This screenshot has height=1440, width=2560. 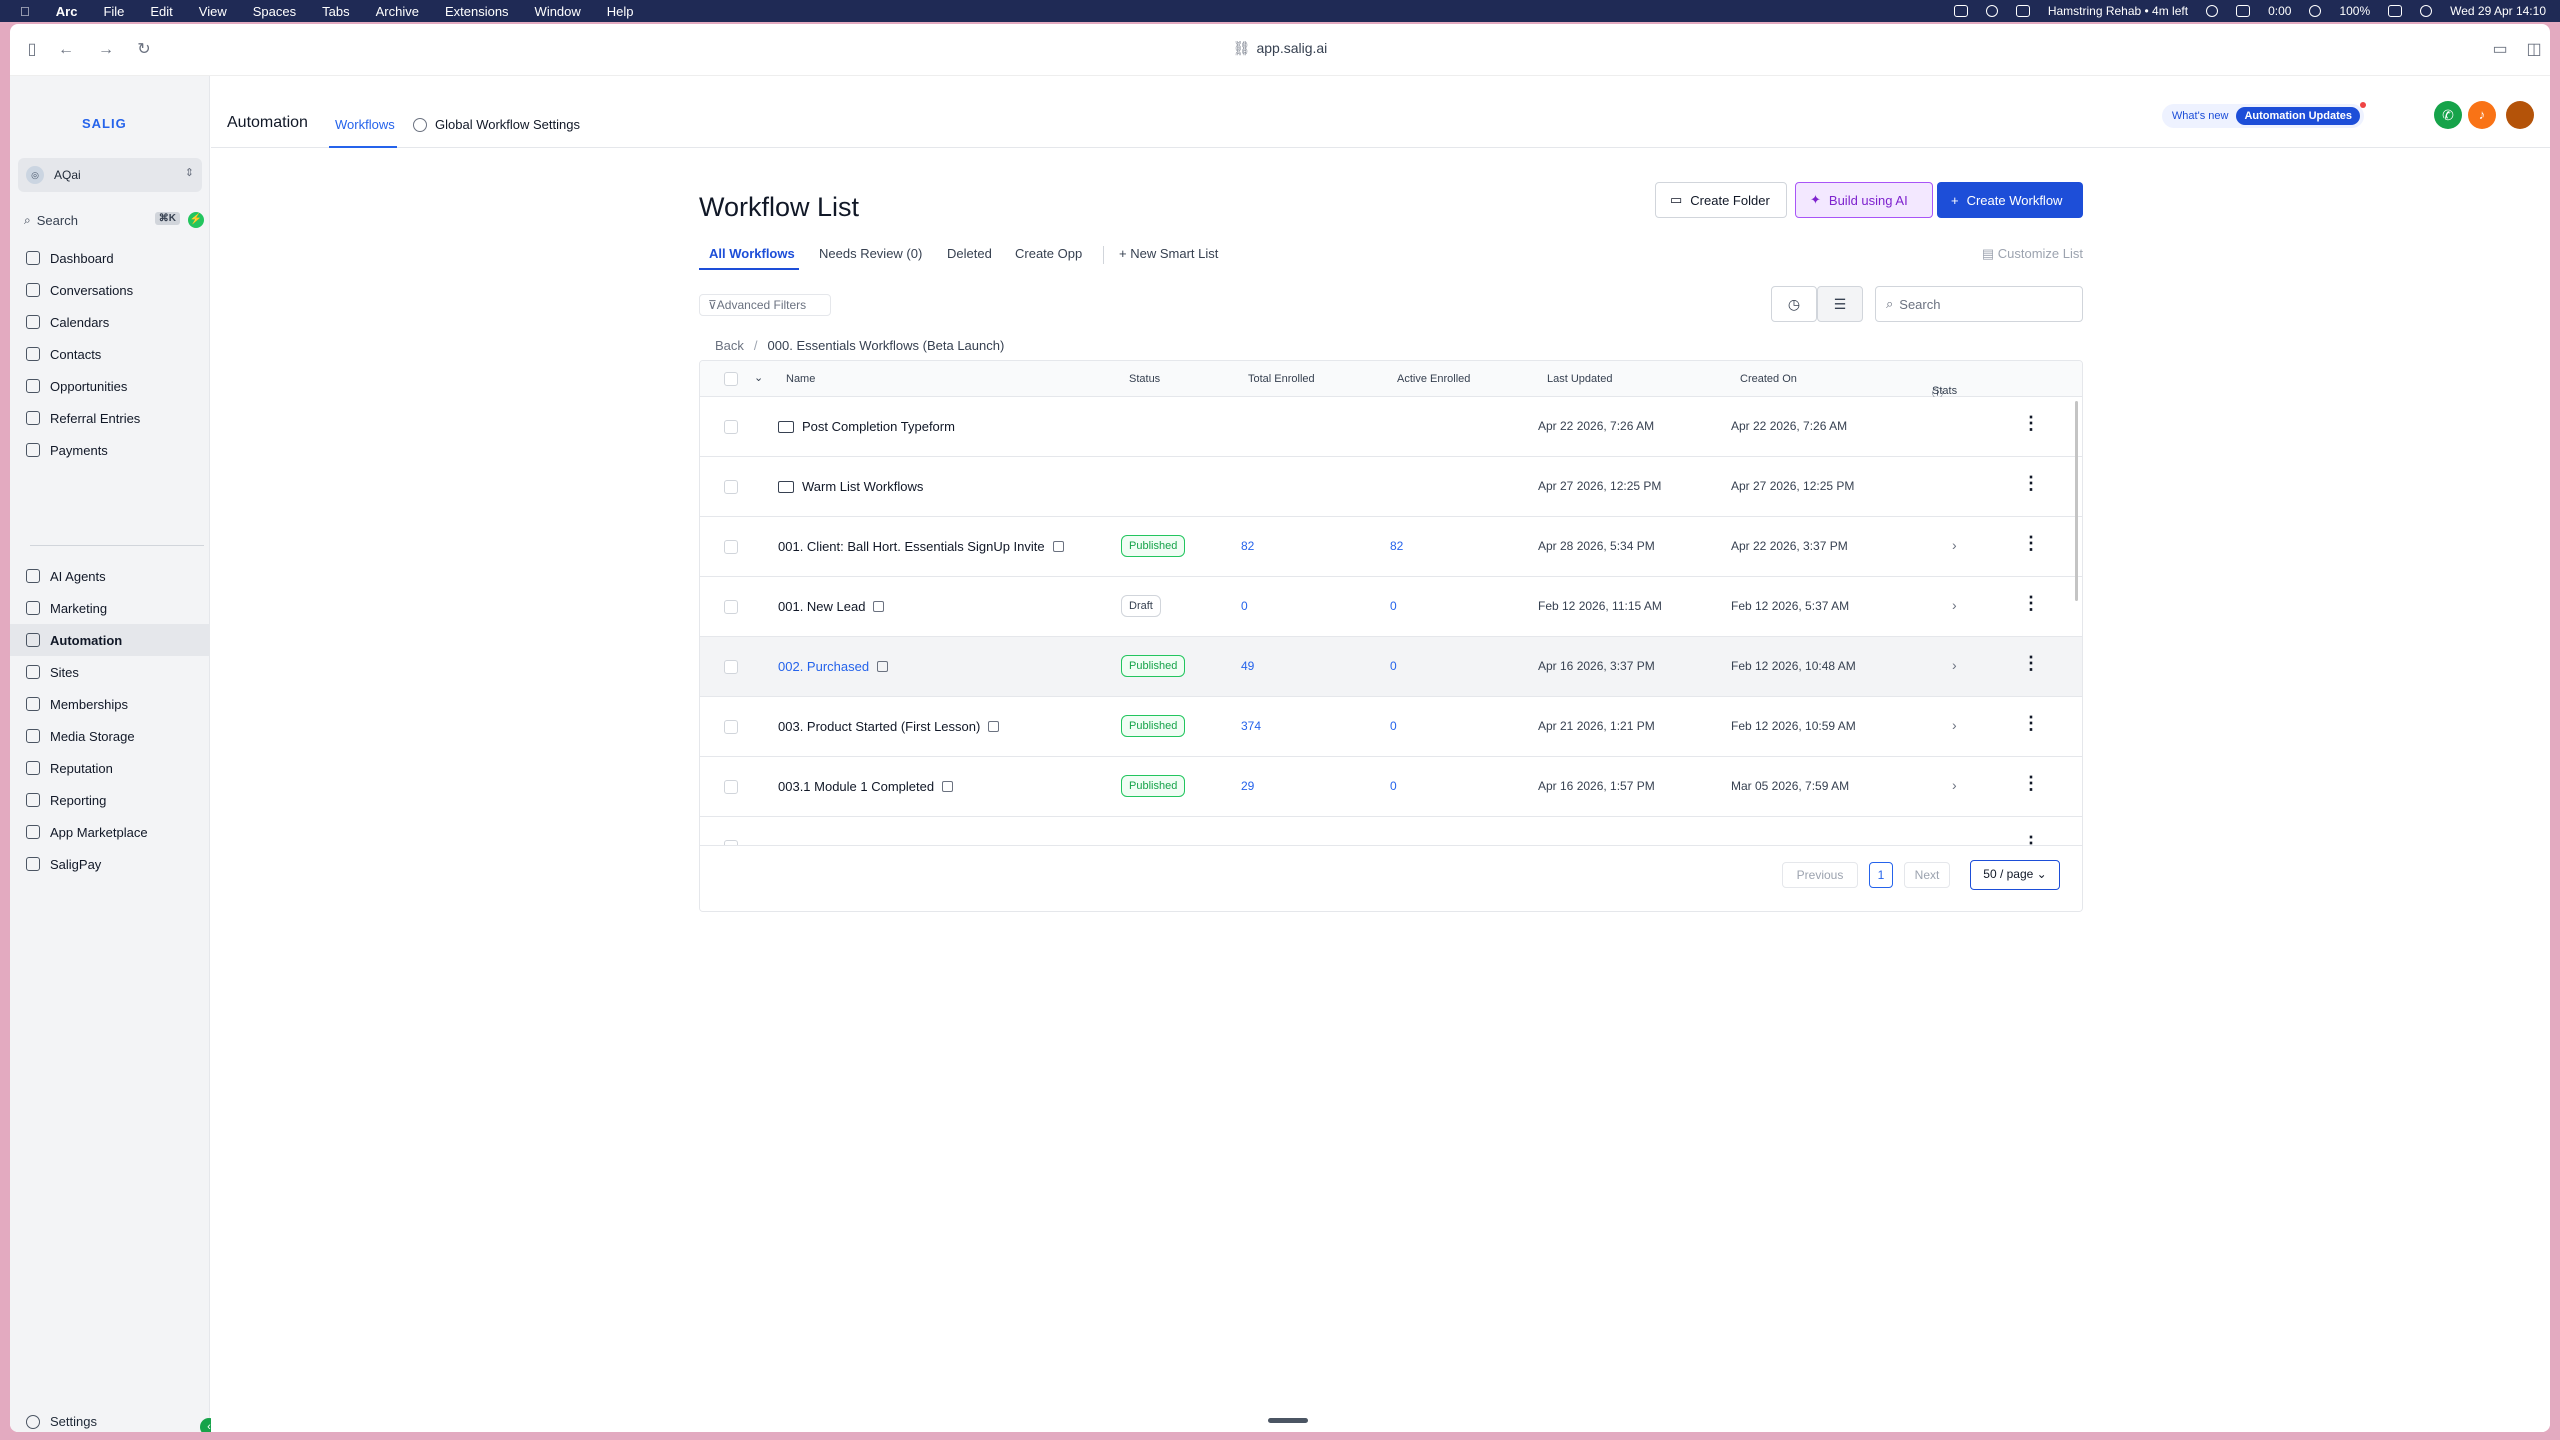 What do you see at coordinates (2212, 11) in the screenshot?
I see `wifi-icon` at bounding box center [2212, 11].